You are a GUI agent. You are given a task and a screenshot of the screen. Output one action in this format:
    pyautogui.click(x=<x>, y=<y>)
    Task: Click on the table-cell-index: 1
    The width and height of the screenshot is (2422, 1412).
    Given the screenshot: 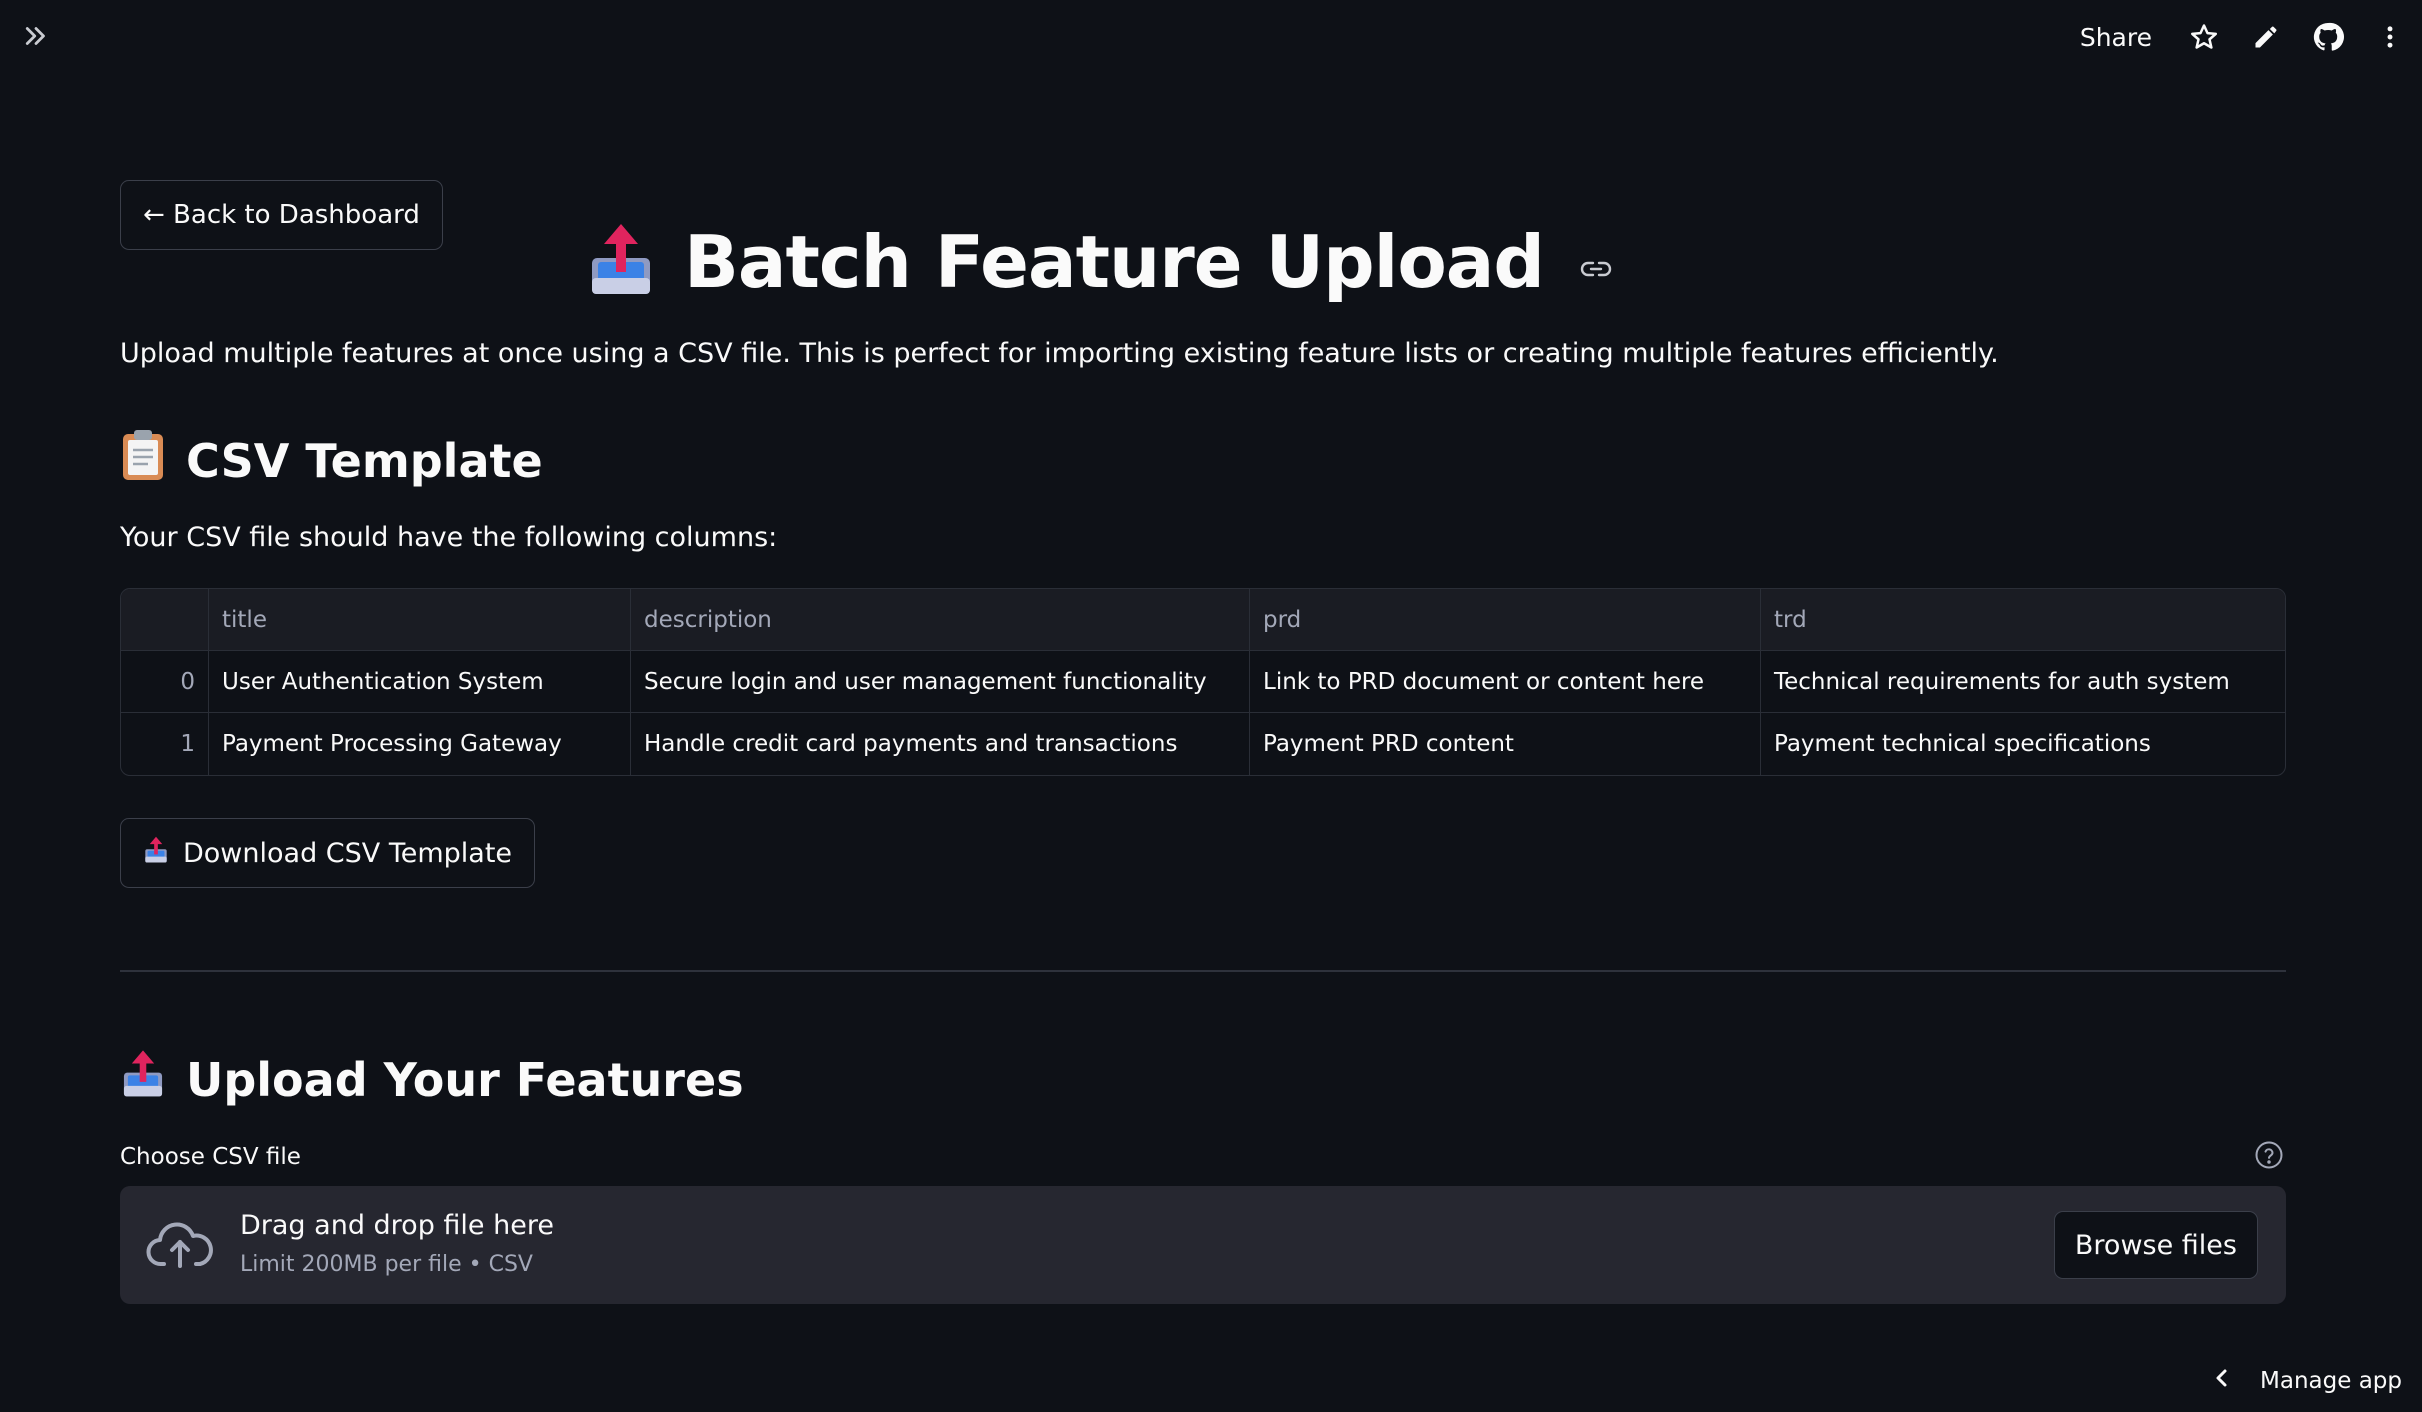 What is the action you would take?
    pyautogui.click(x=165, y=744)
    